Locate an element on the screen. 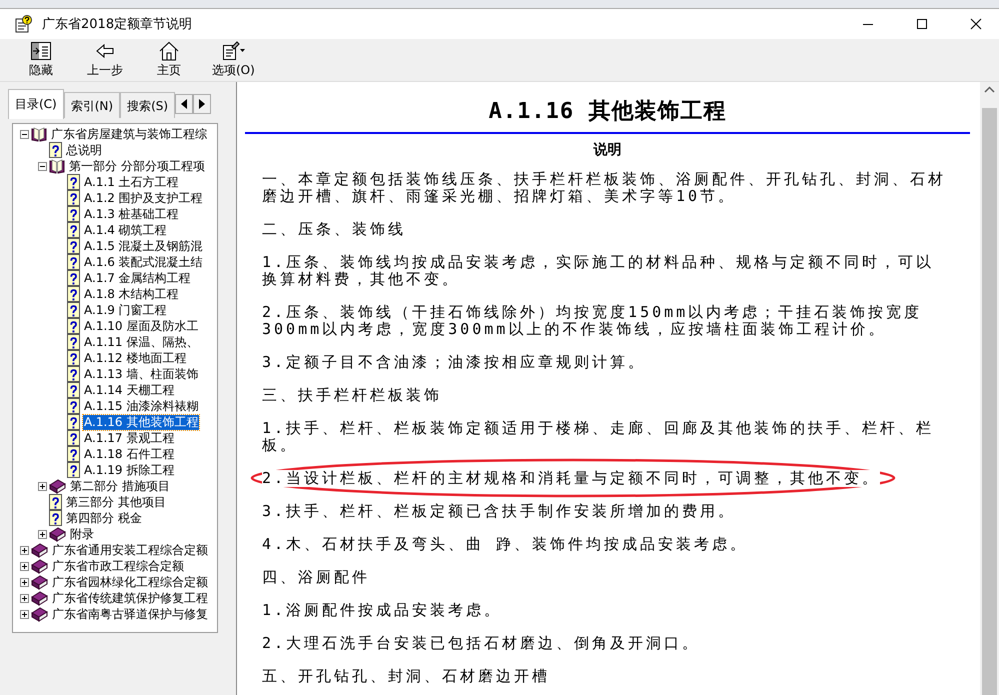  toolbar-button: 隐藏 is located at coordinates (41, 60).